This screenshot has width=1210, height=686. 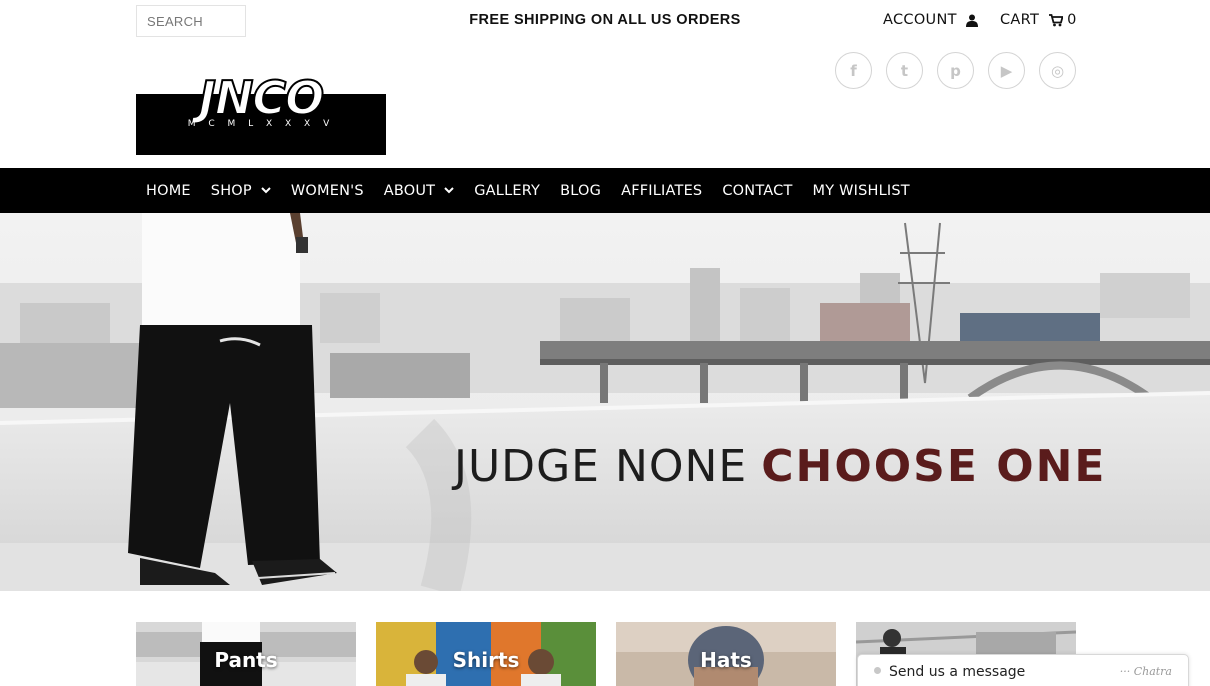 I want to click on twitter-icon: t, so click(x=904, y=70).